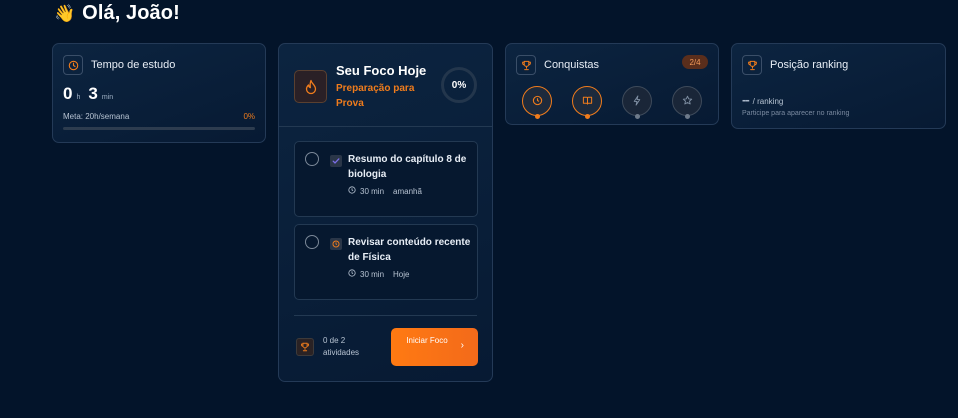 Image resolution: width=958 pixels, height=418 pixels. I want to click on ranking-title: Posição ranking, so click(809, 65).